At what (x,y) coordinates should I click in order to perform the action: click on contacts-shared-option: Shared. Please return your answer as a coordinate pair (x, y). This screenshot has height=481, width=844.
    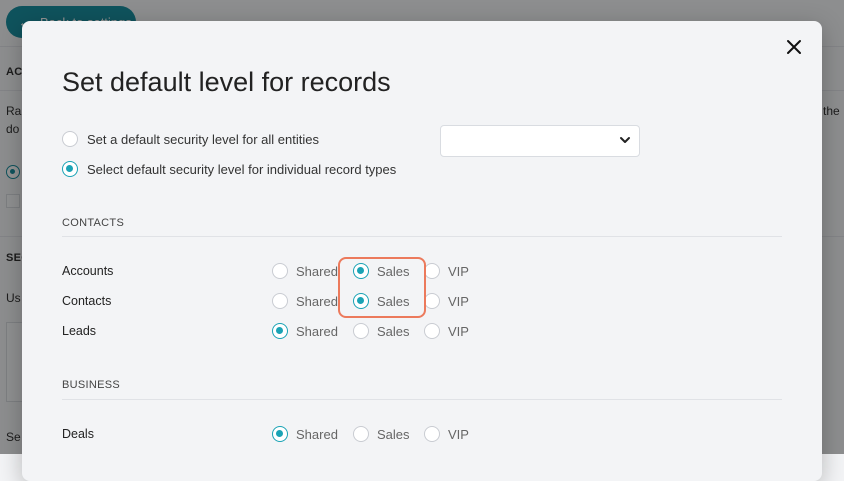
    Looking at the image, I should click on (305, 301).